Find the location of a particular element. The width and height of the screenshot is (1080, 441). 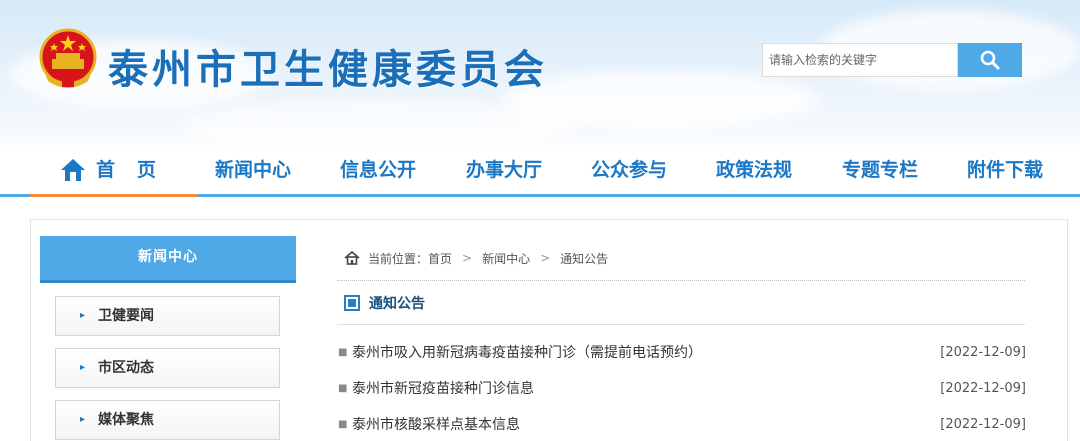

sidebar-item-health-news: ▸ 卫健要闻 is located at coordinates (167, 316).